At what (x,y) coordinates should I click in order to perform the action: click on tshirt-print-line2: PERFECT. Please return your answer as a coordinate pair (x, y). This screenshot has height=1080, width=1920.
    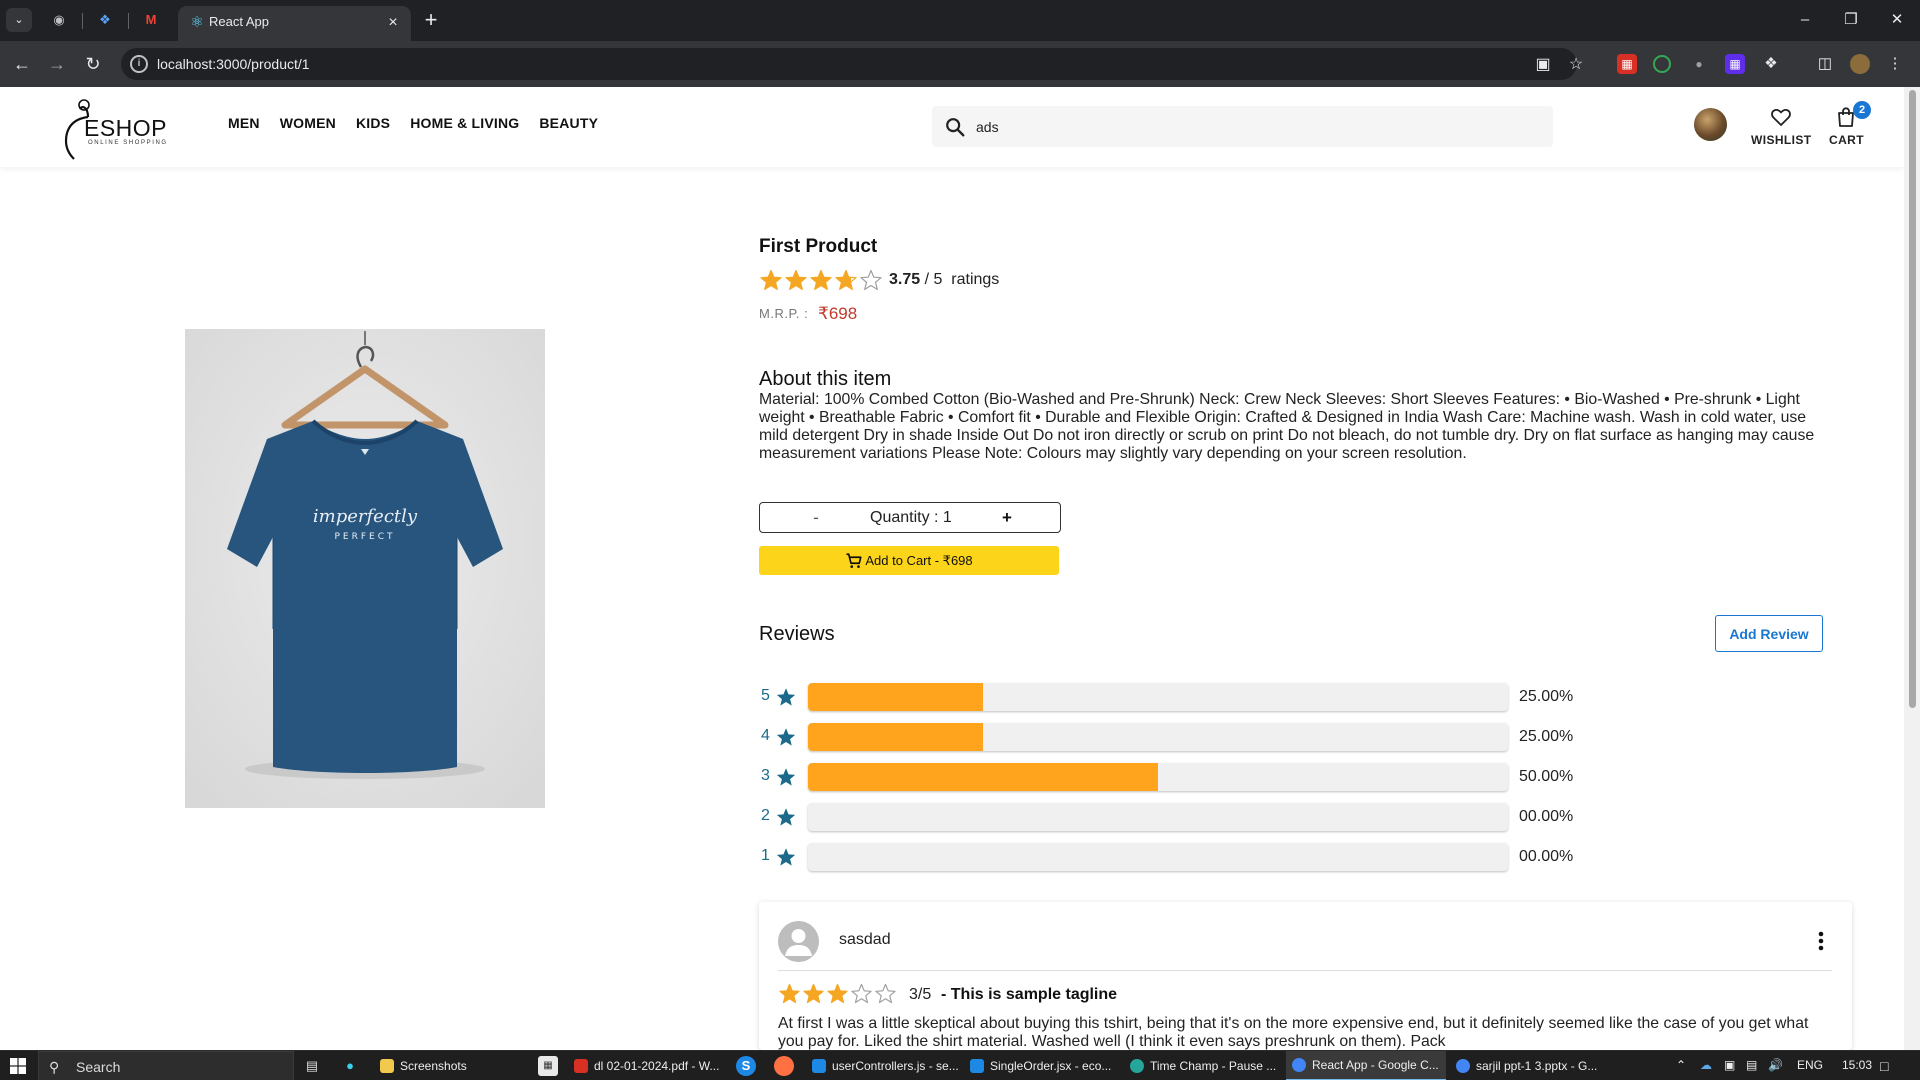
    Looking at the image, I should click on (364, 537).